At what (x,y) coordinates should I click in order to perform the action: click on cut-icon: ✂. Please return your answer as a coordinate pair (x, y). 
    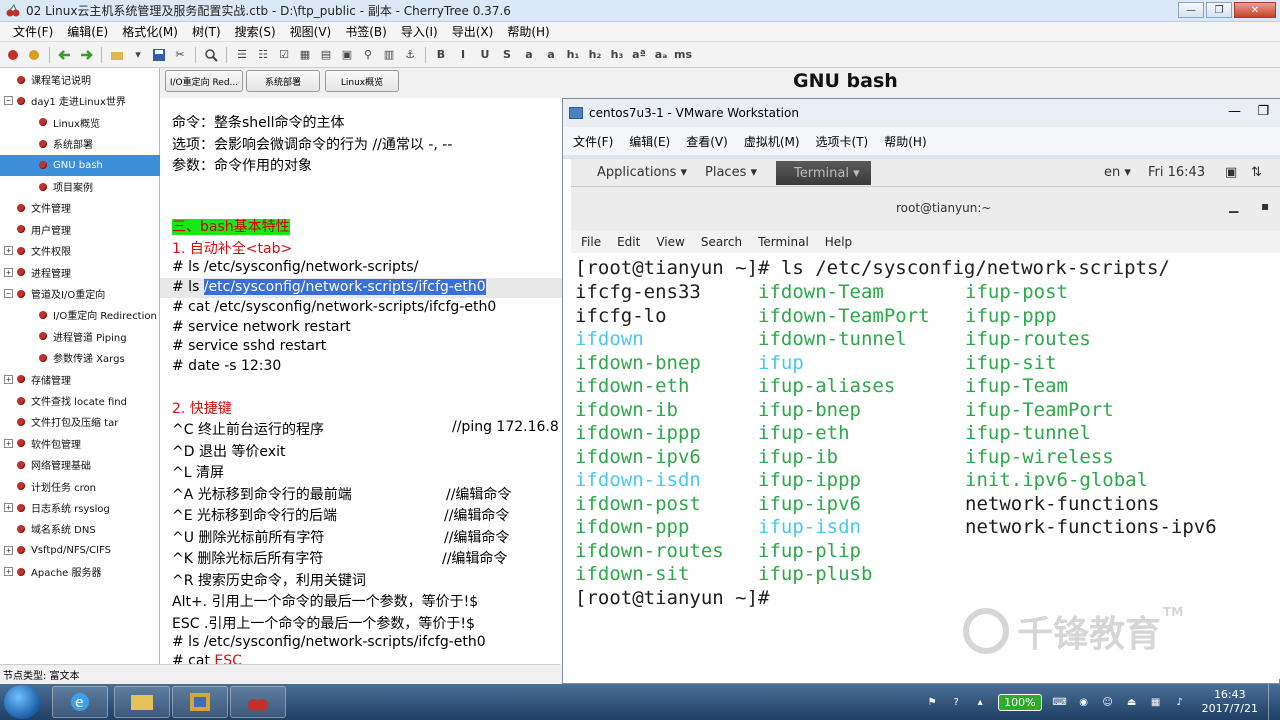
    Looking at the image, I should click on (180, 55).